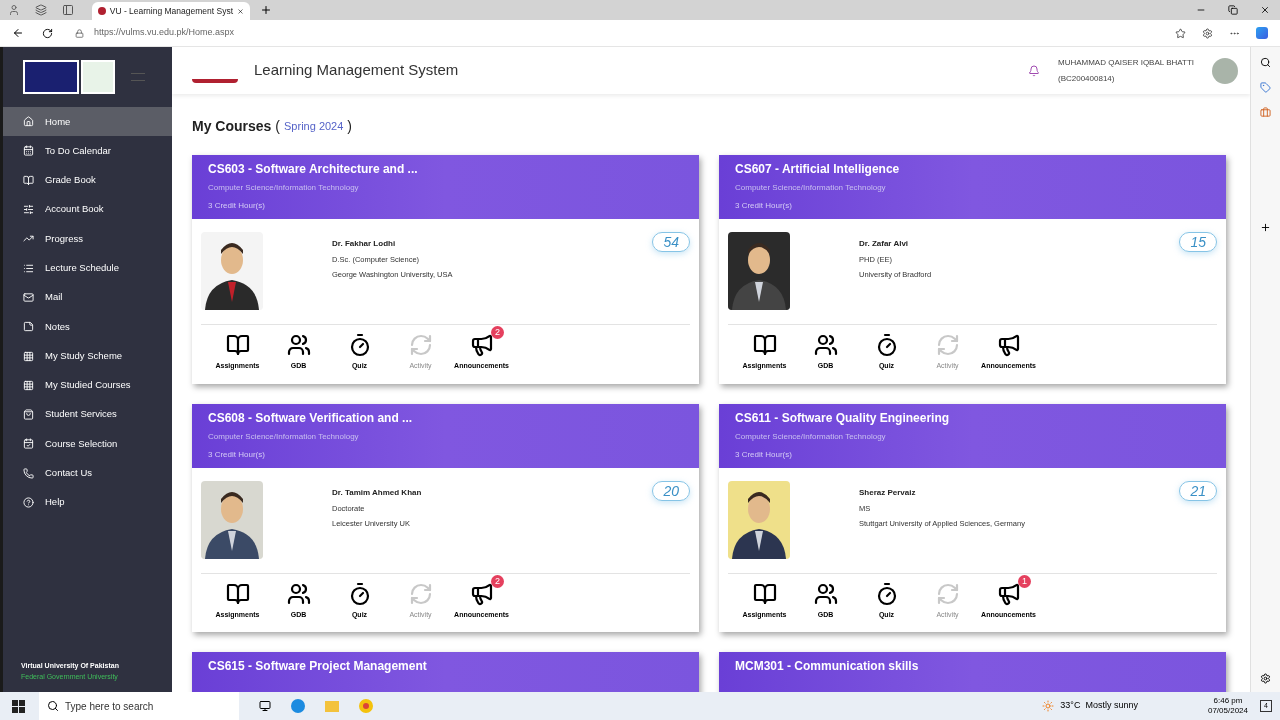 Image resolution: width=1280 pixels, height=720 pixels. Describe the element at coordinates (972, 169) in the screenshot. I see `course-title: CS607 - Artificial Intelligence` at that location.